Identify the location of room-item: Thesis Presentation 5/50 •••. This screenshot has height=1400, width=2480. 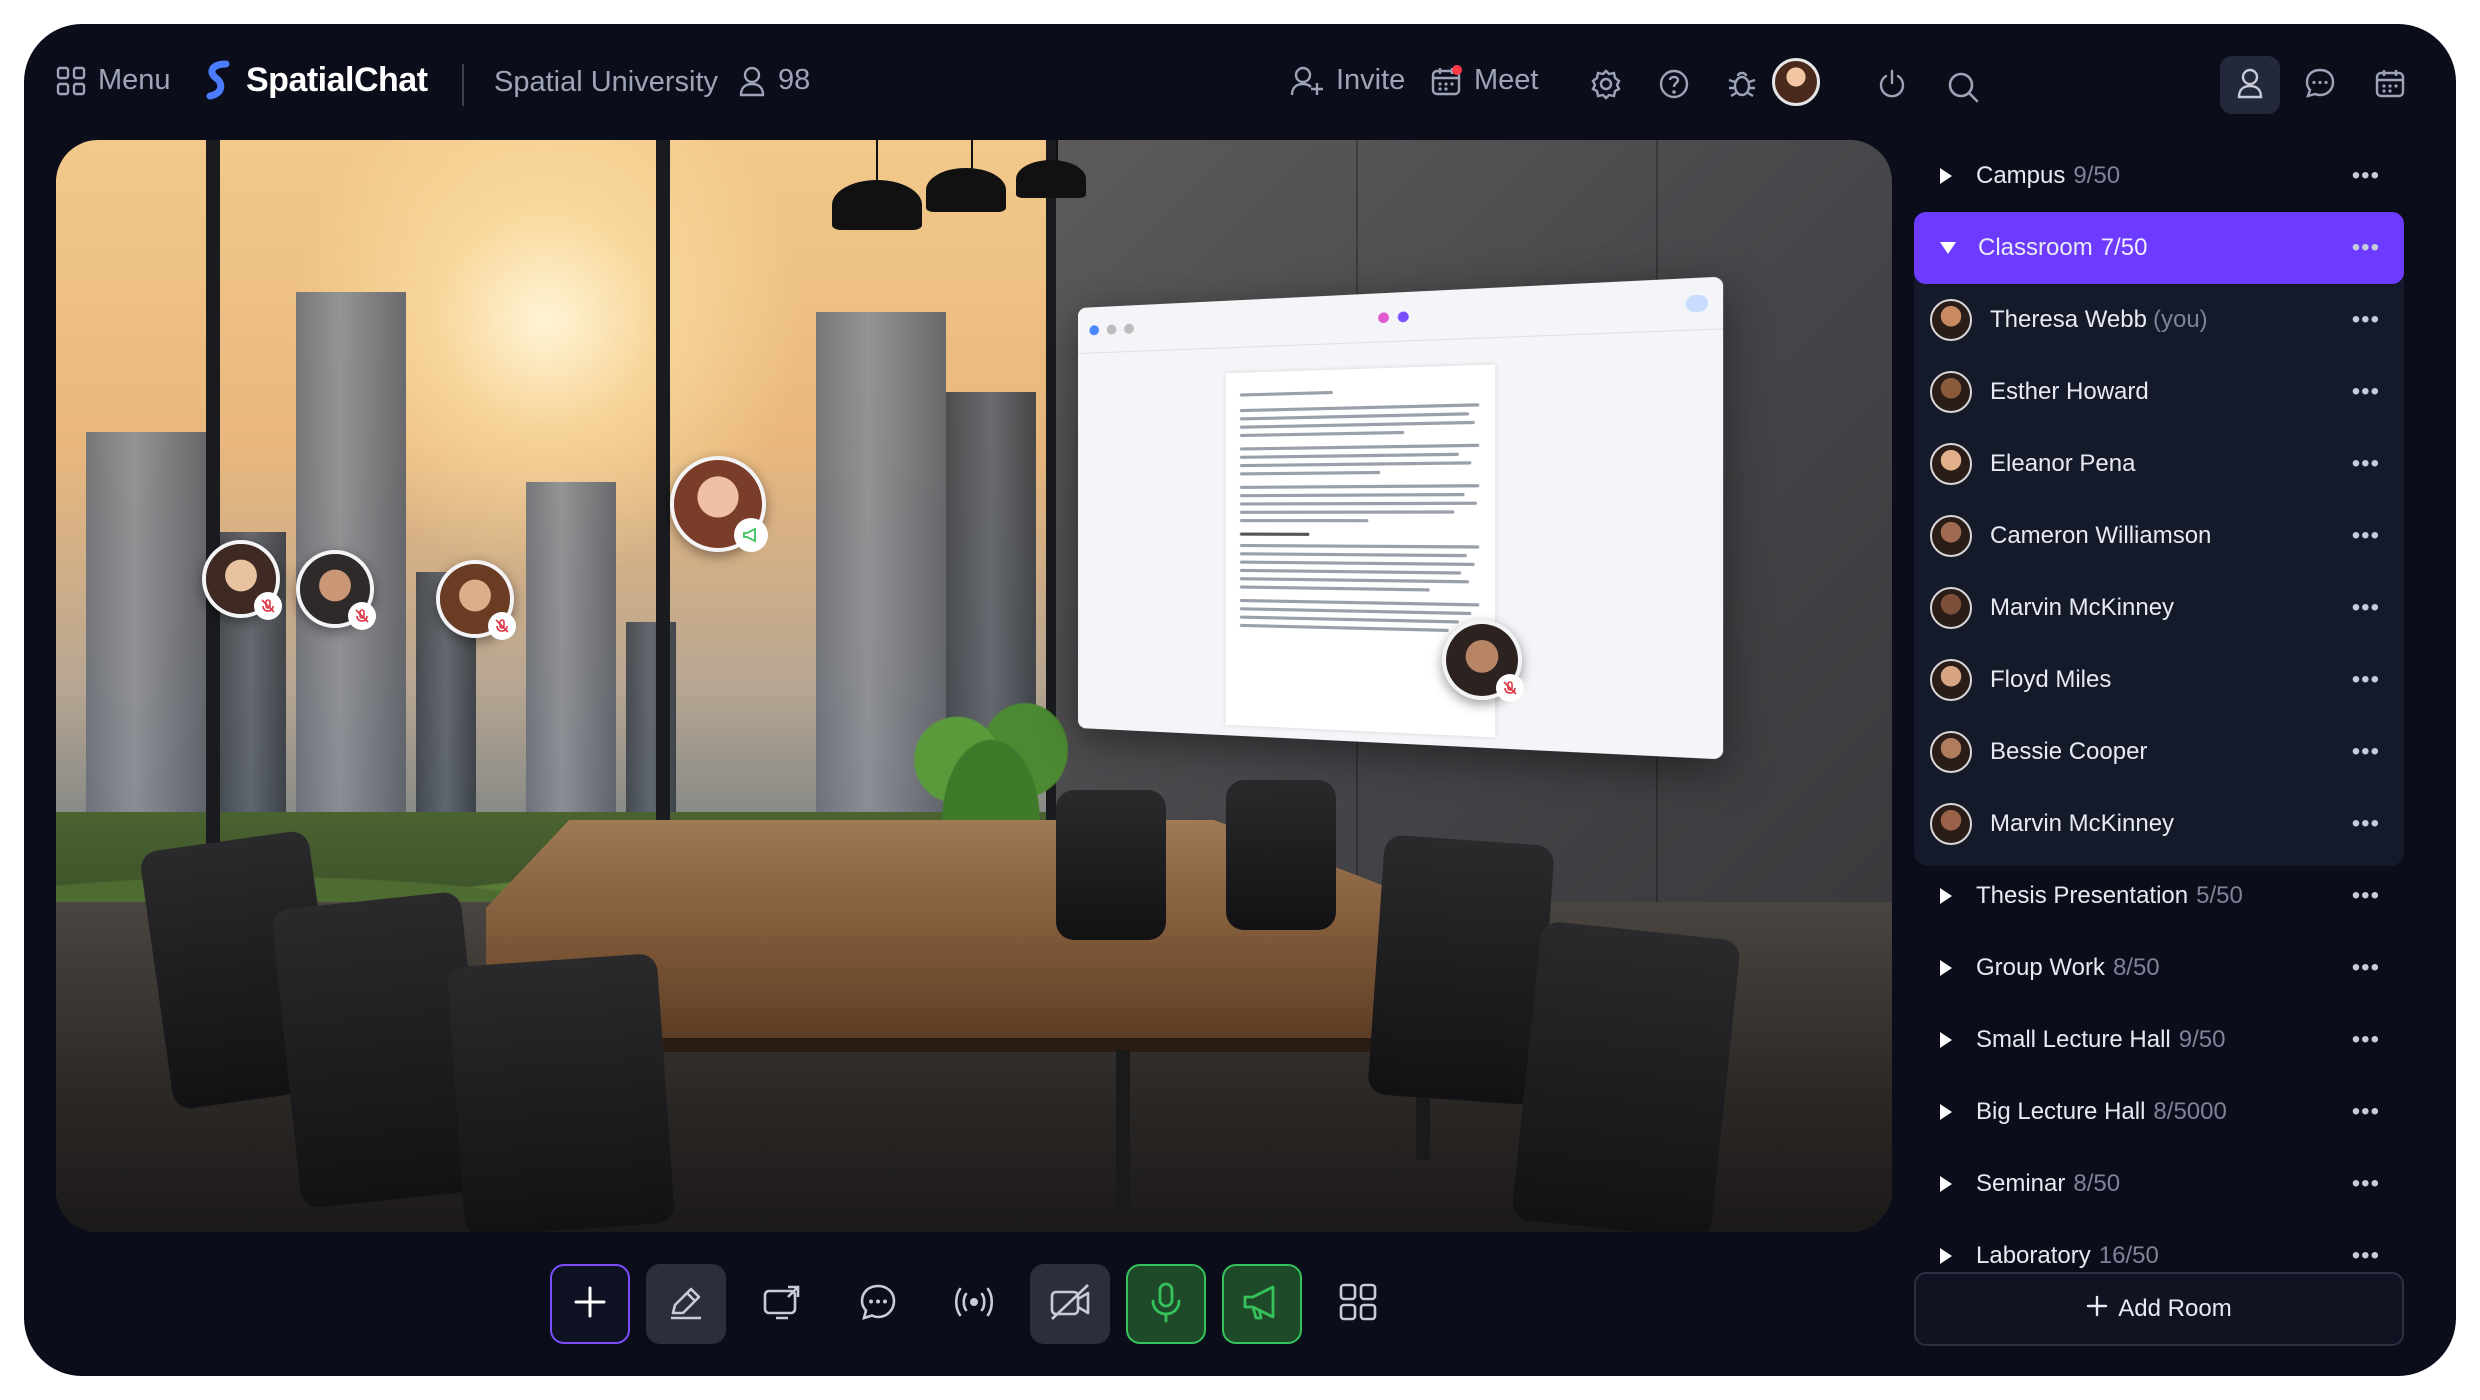
(2159, 896).